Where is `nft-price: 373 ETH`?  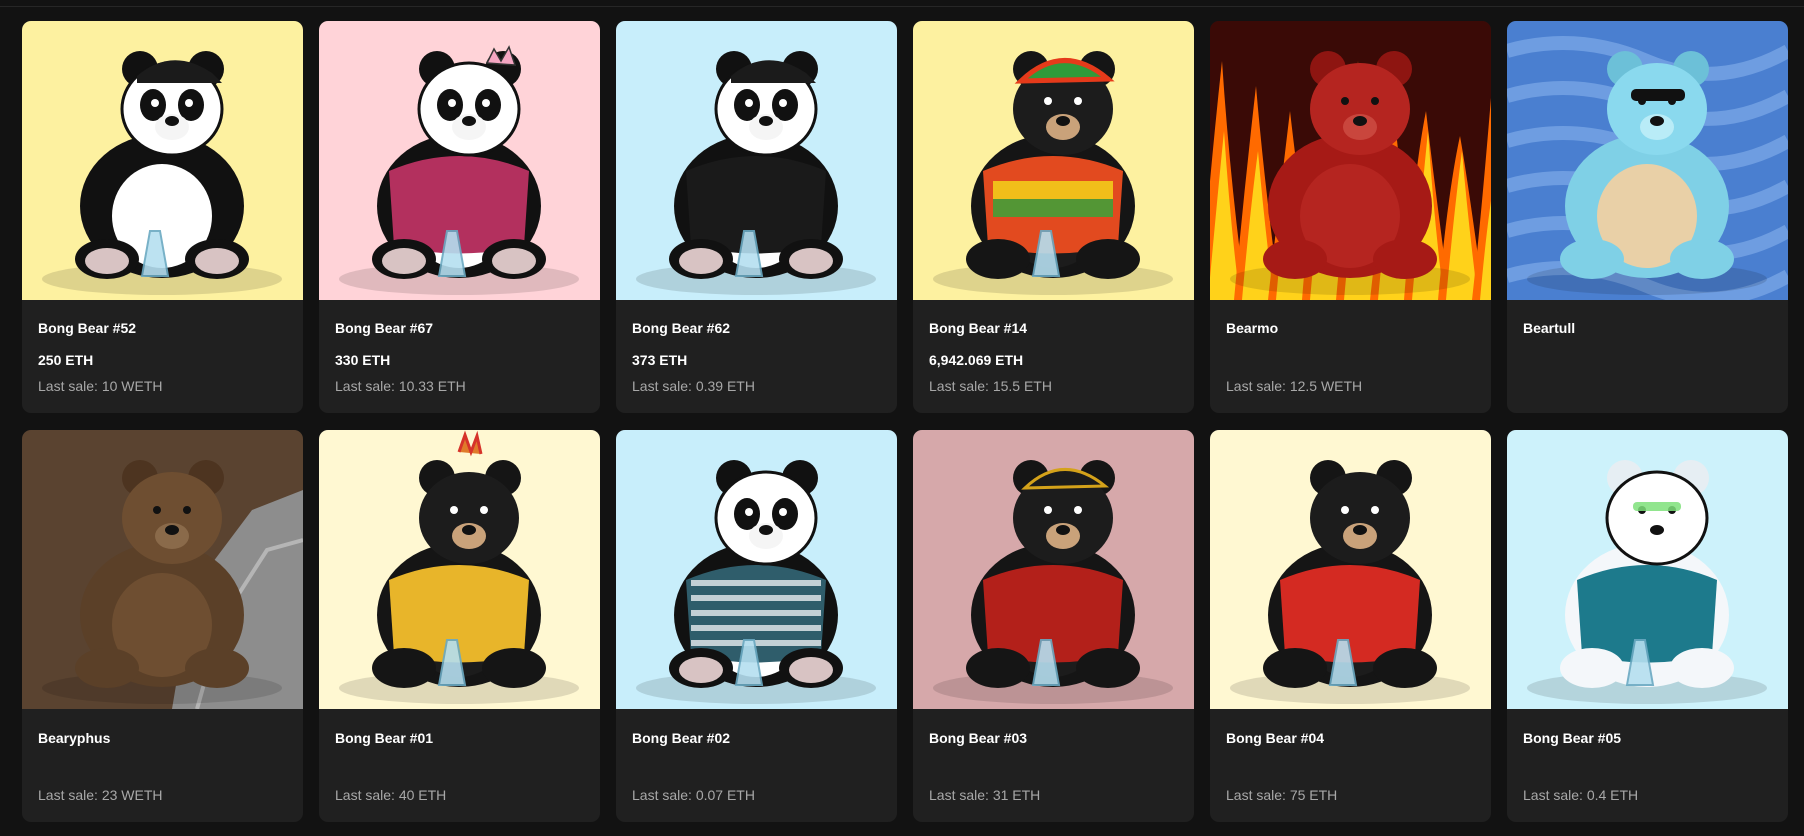 nft-price: 373 ETH is located at coordinates (660, 360).